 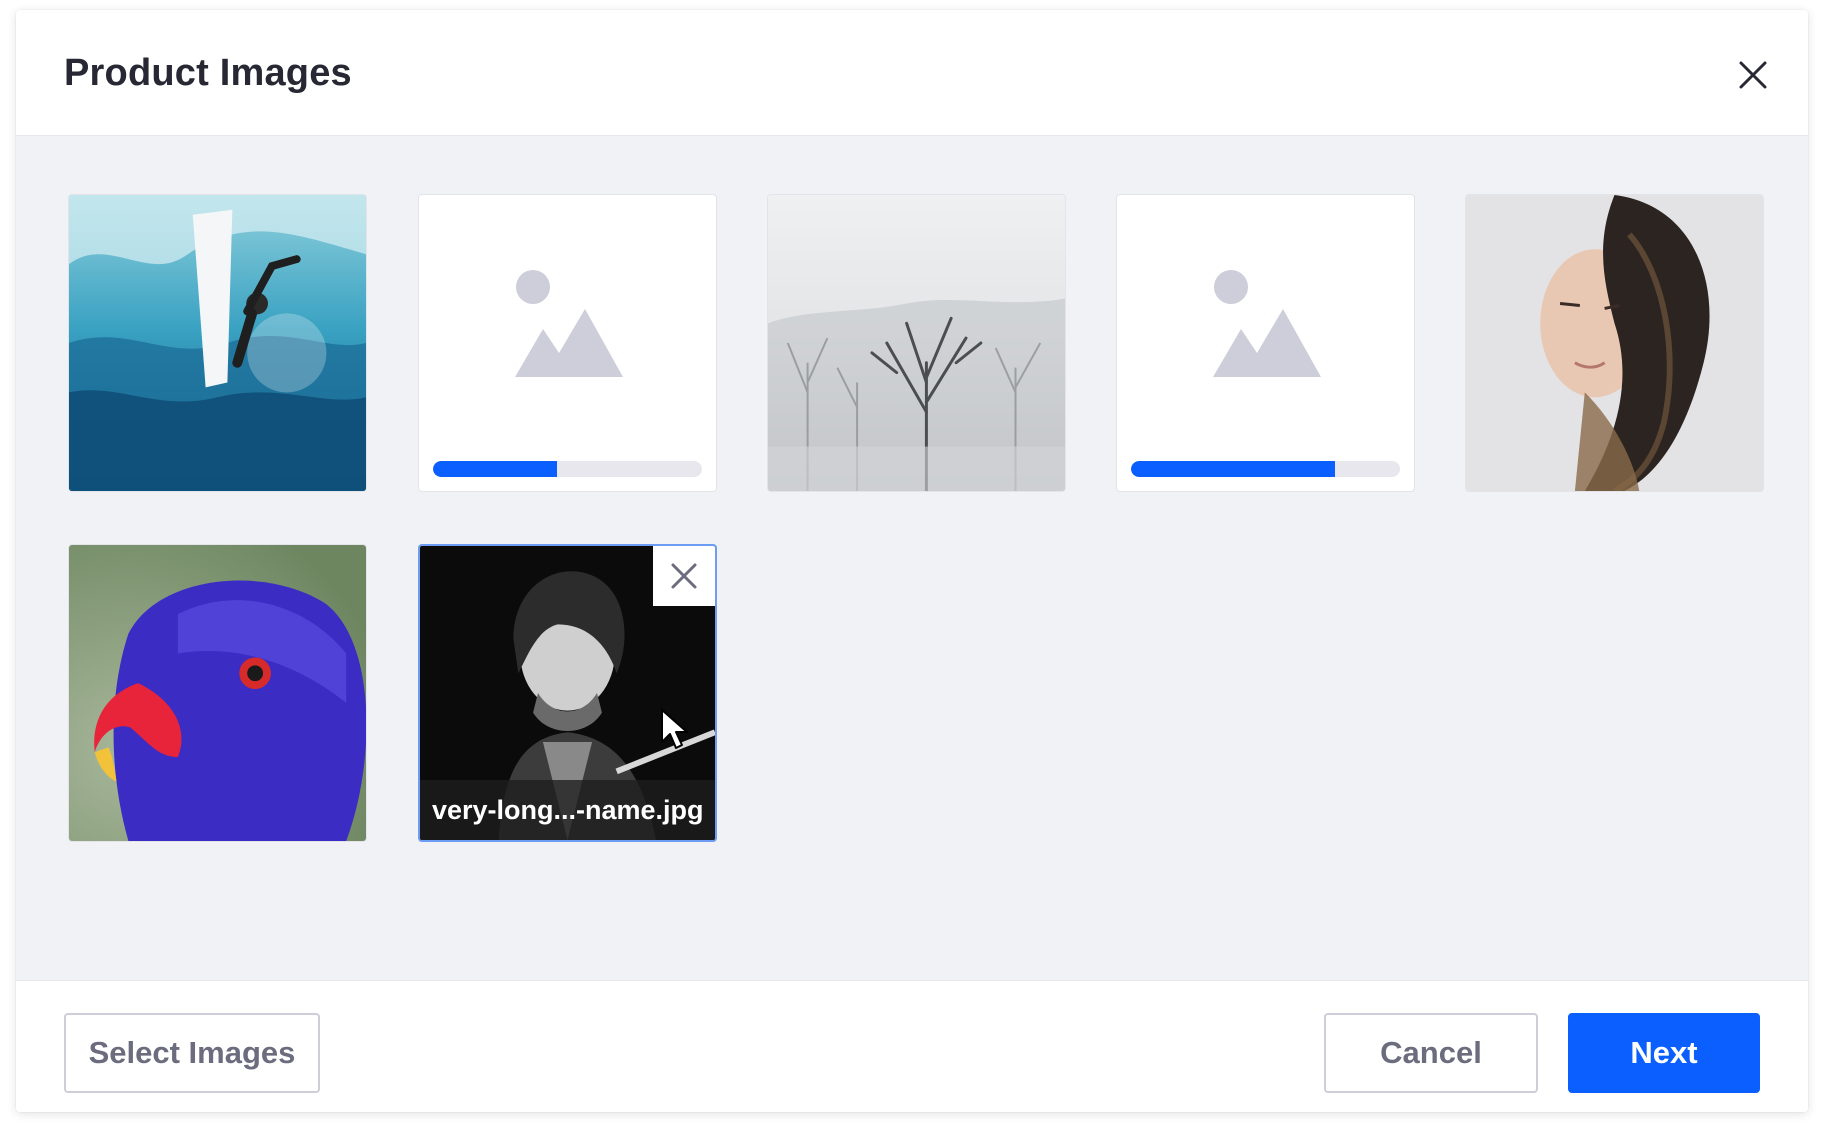 I want to click on image-card-parrot, so click(x=217, y=693).